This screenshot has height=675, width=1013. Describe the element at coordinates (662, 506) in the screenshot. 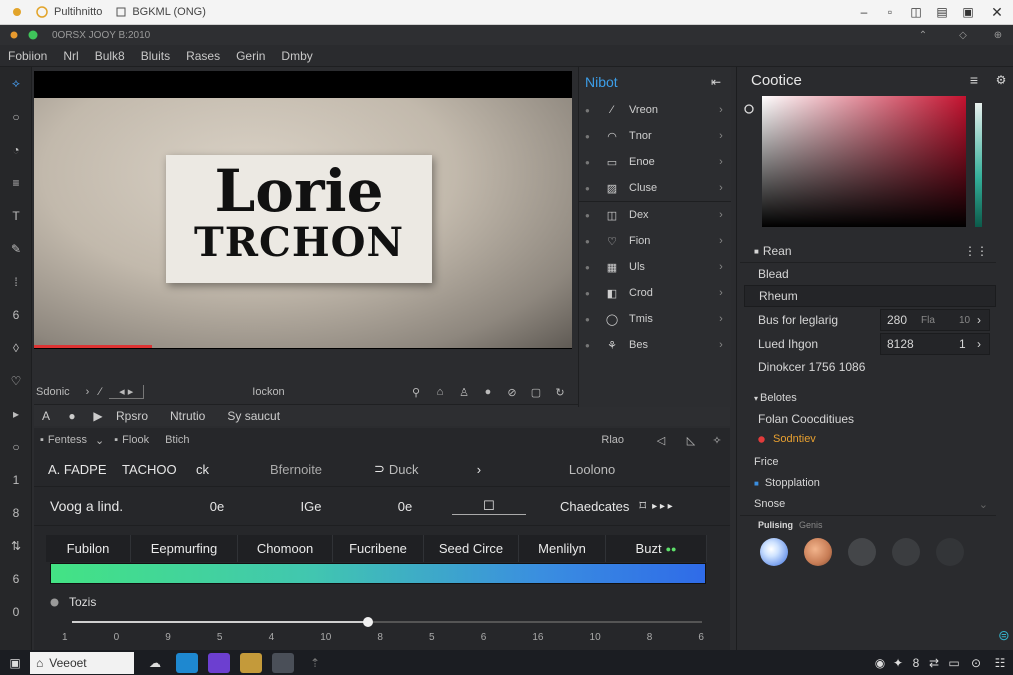

I see `more-arrows-icon: ▸ ▸ ▸` at that location.